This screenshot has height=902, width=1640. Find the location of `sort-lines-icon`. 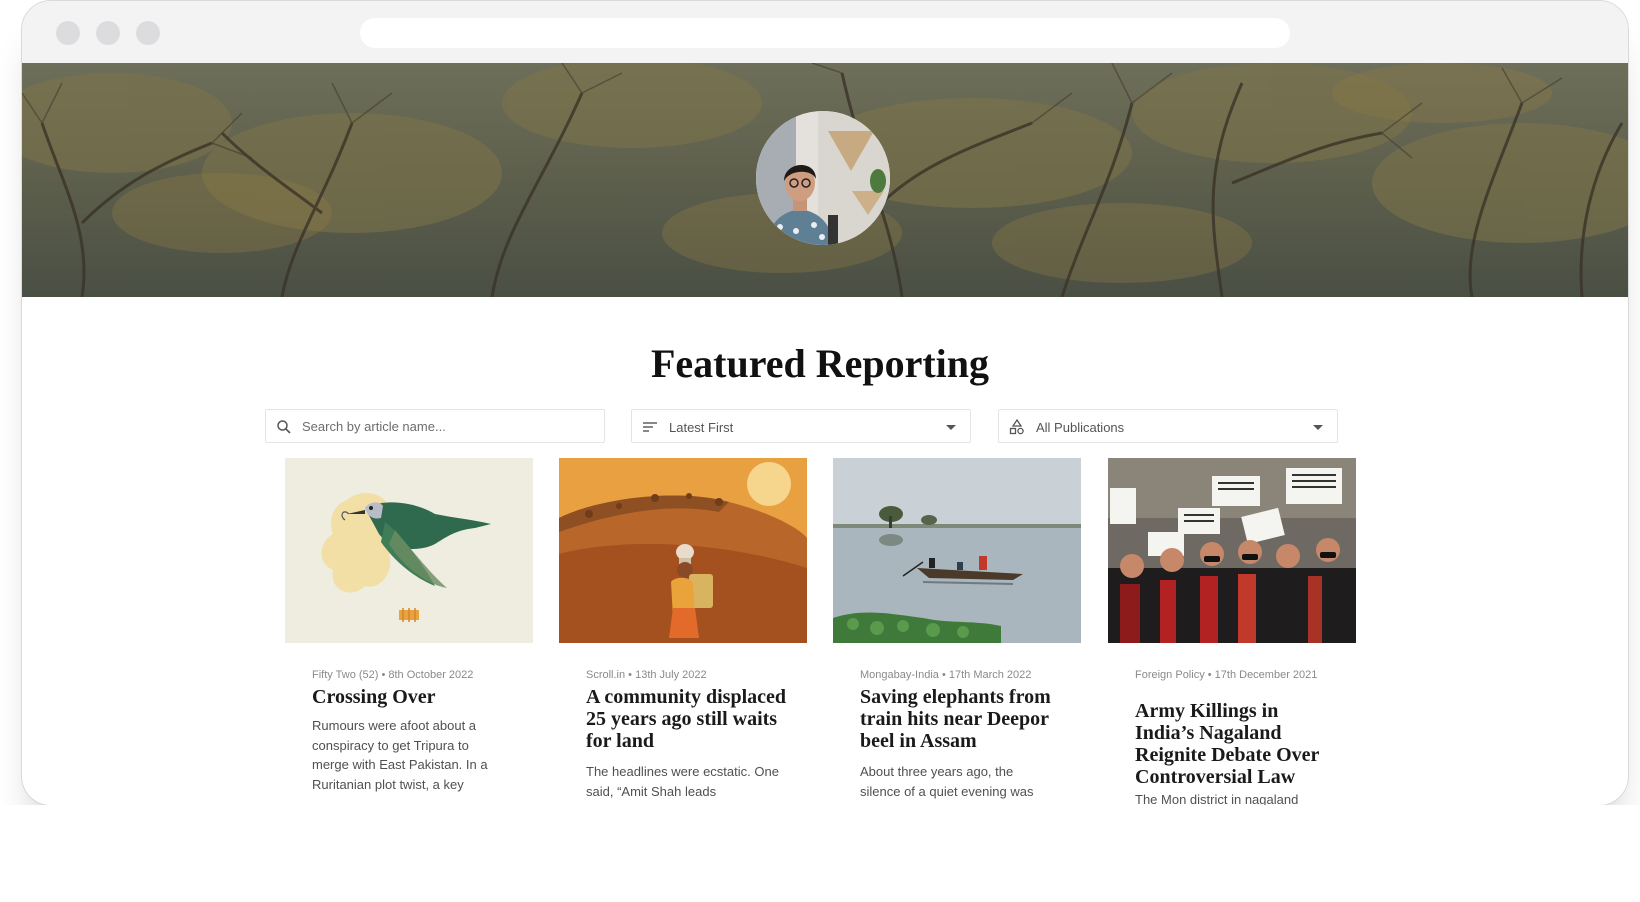

sort-lines-icon is located at coordinates (650, 427).